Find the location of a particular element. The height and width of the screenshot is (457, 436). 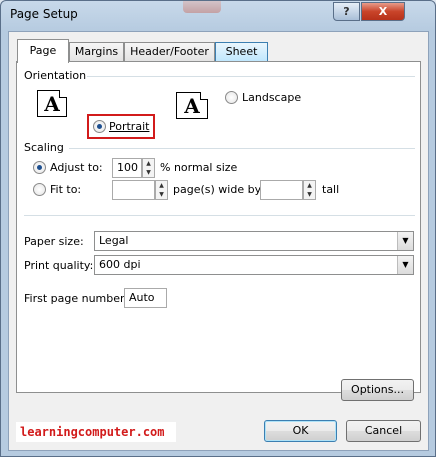

landscape-page-icon: A is located at coordinates (192, 105).